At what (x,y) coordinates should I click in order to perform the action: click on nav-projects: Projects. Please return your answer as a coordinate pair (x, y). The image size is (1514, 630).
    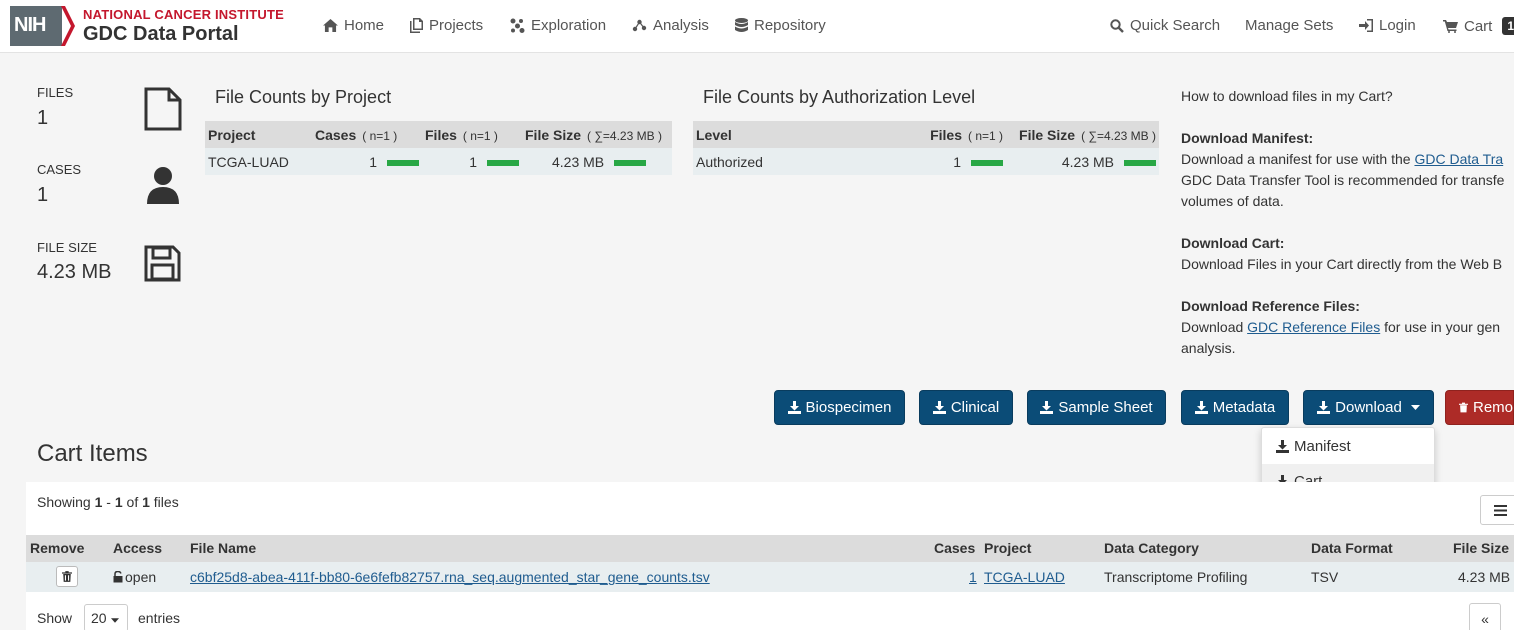
    Looking at the image, I should click on (446, 25).